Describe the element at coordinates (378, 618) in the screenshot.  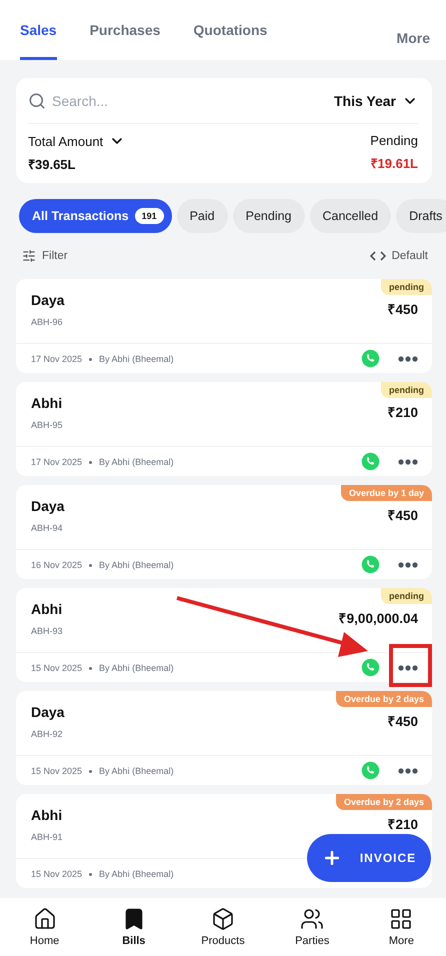
I see `bill-amount: ₹9,00,000.04` at that location.